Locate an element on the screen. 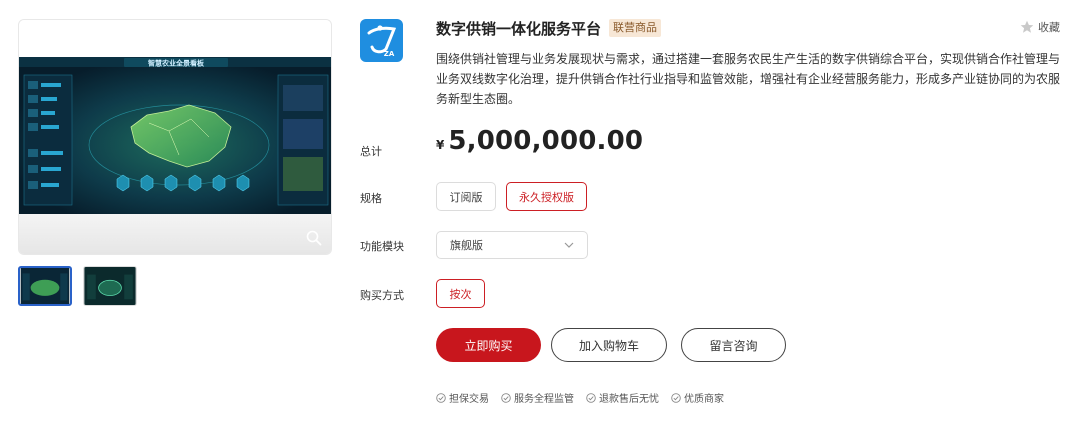  guarantee-item: 优质商家 is located at coordinates (697, 397).